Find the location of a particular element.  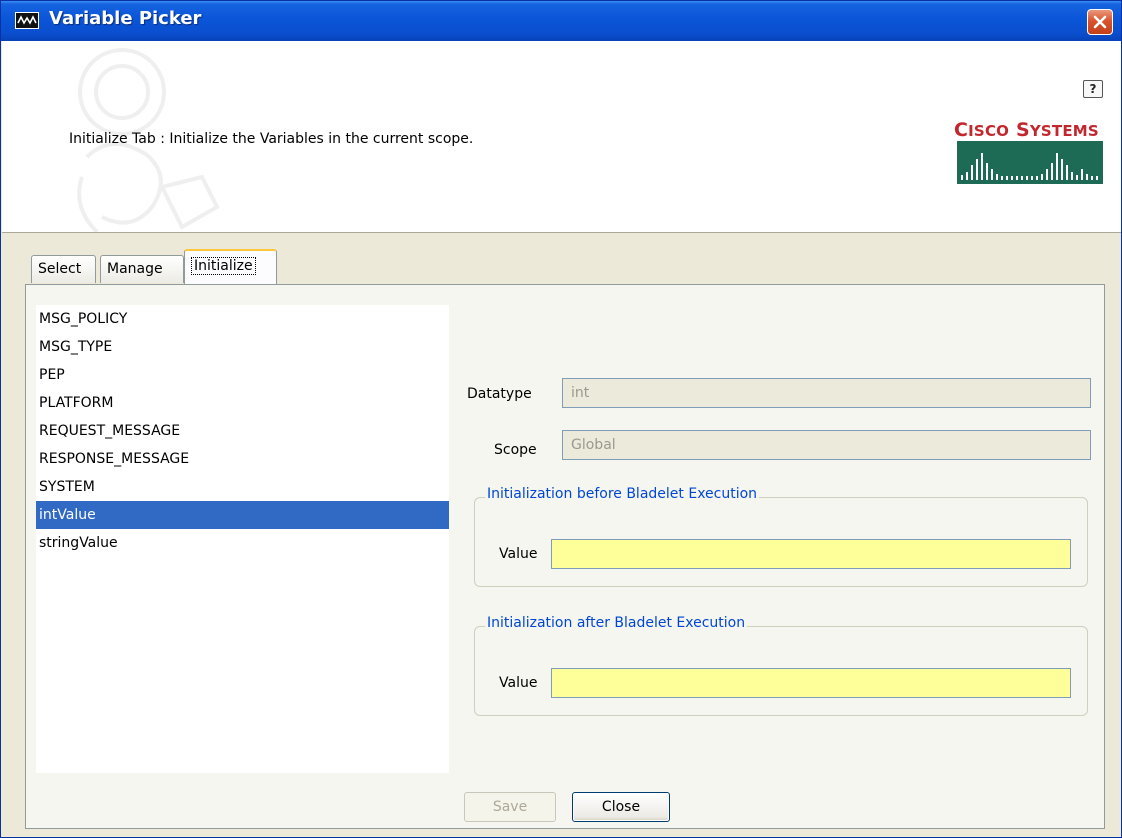

close-window-button is located at coordinates (1100, 22).